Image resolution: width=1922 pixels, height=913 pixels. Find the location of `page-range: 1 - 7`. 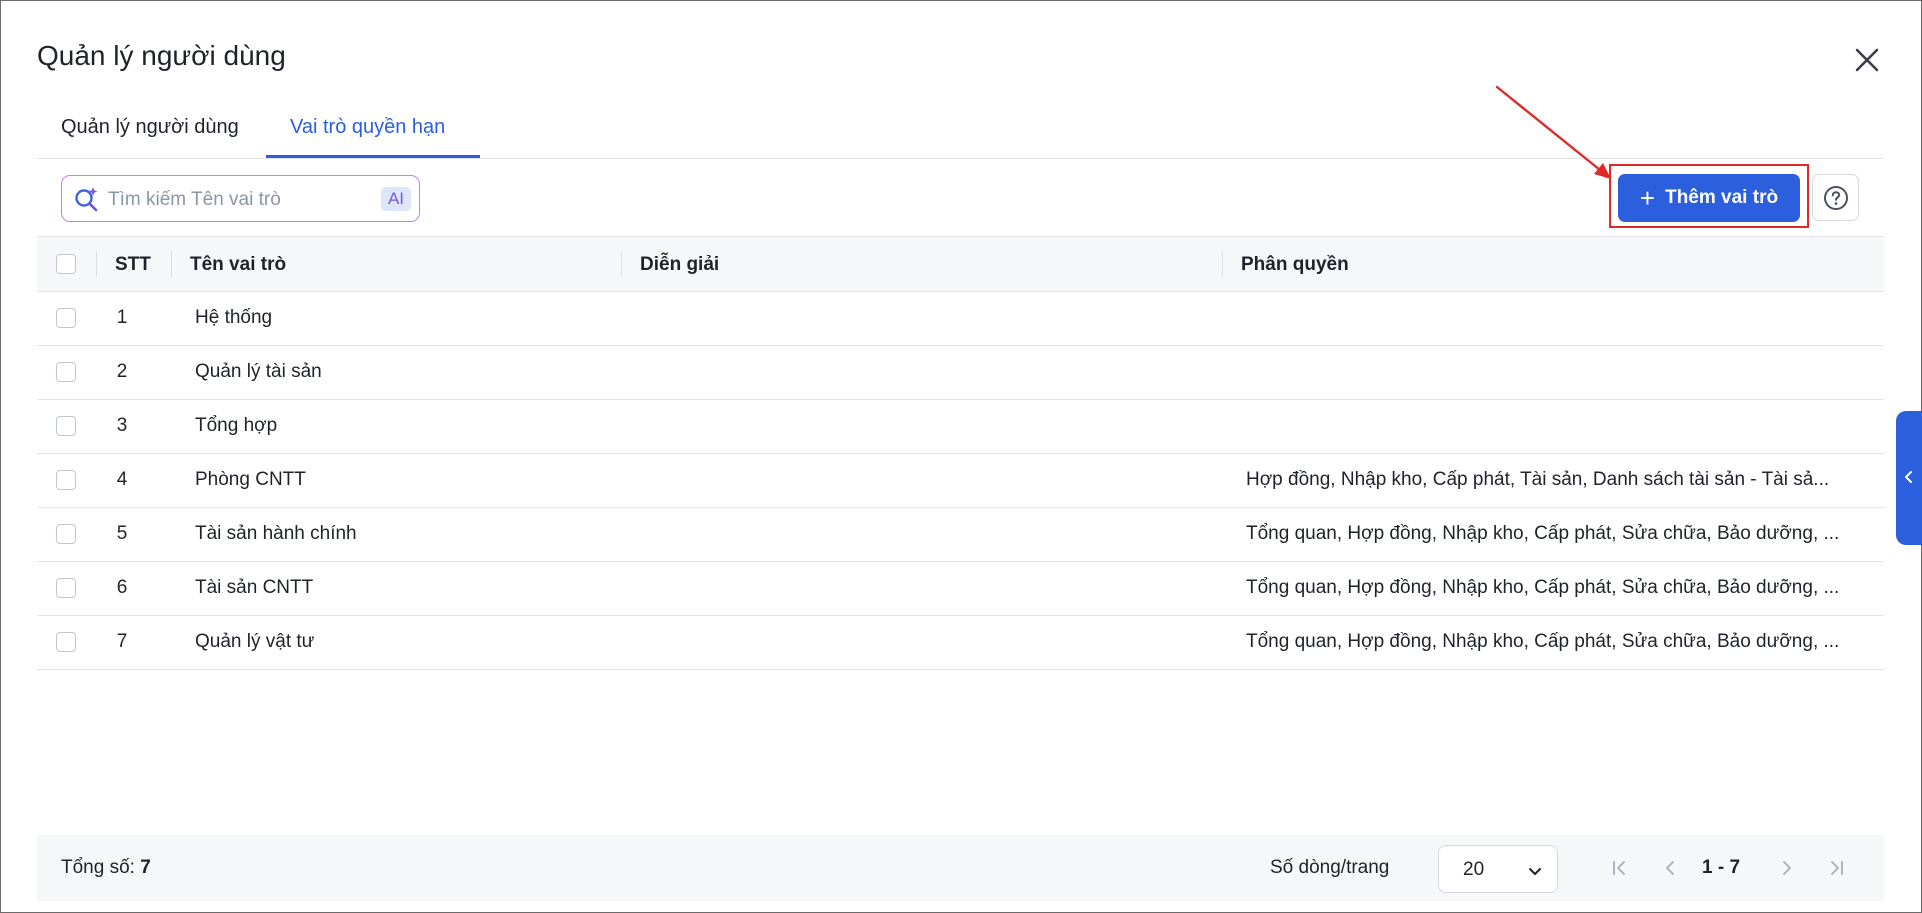

page-range: 1 - 7 is located at coordinates (1721, 867).